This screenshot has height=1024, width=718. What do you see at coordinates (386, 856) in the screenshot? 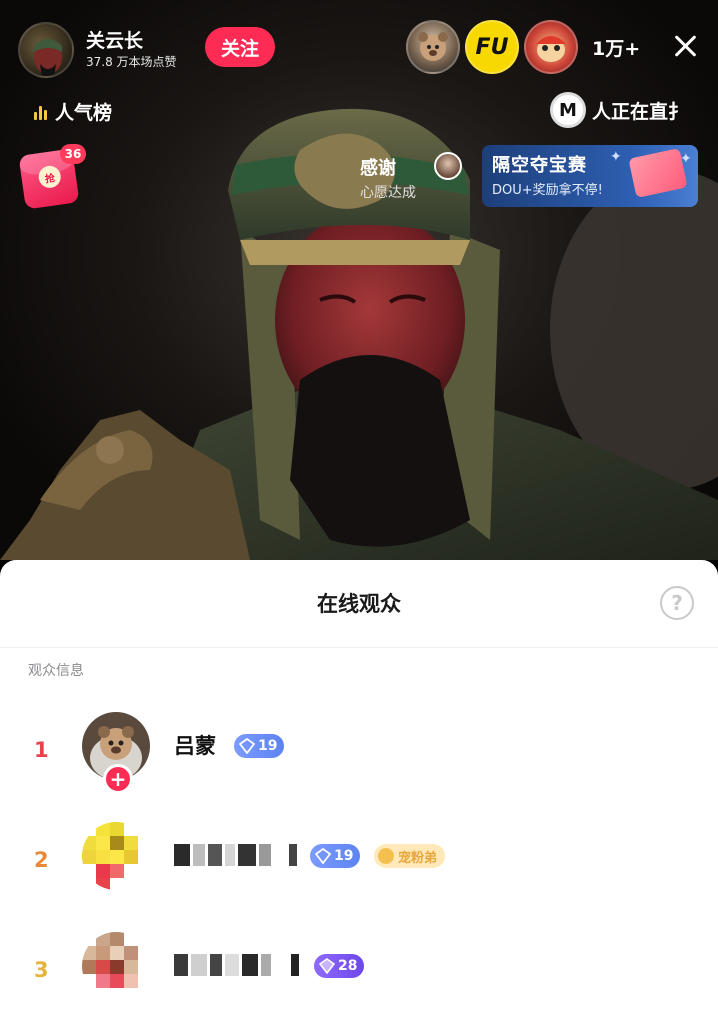
I see `fan-club-icon` at bounding box center [386, 856].